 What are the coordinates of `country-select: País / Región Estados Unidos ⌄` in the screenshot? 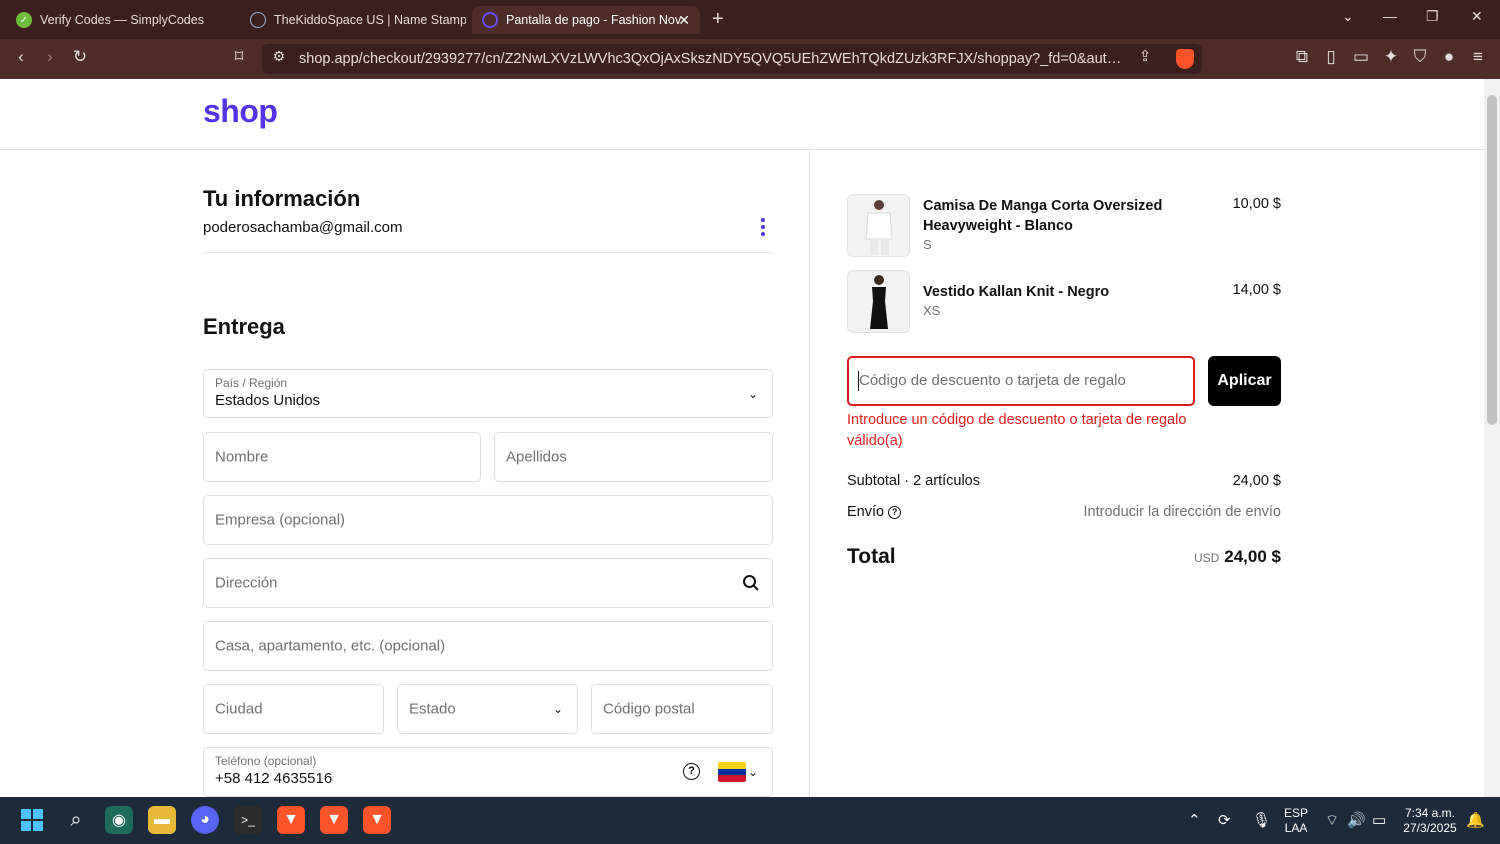 It's located at (488, 393).